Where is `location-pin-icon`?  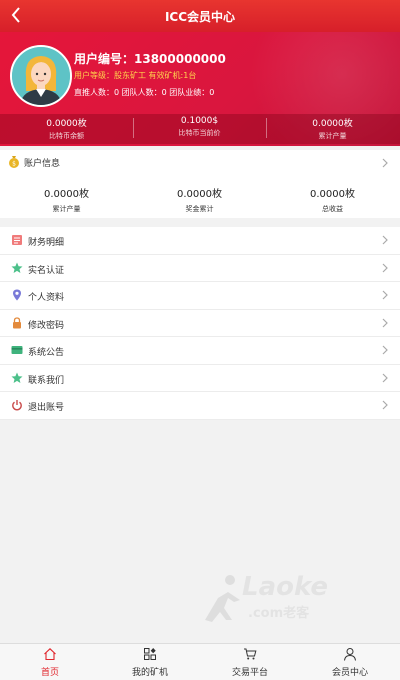
location-pin-icon is located at coordinates (17, 295).